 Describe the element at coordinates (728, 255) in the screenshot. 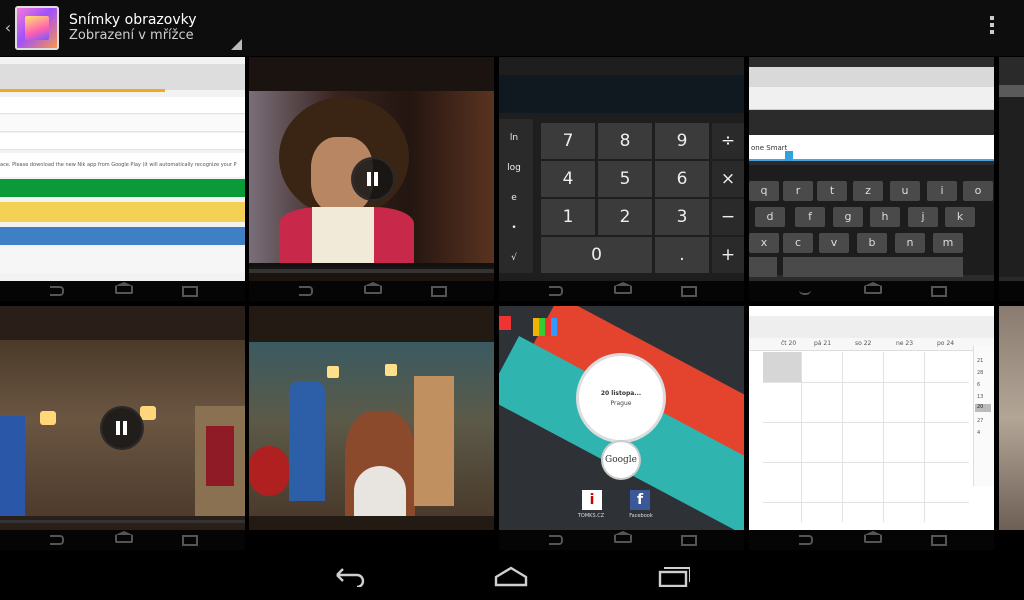

I see `calc-key: +` at that location.